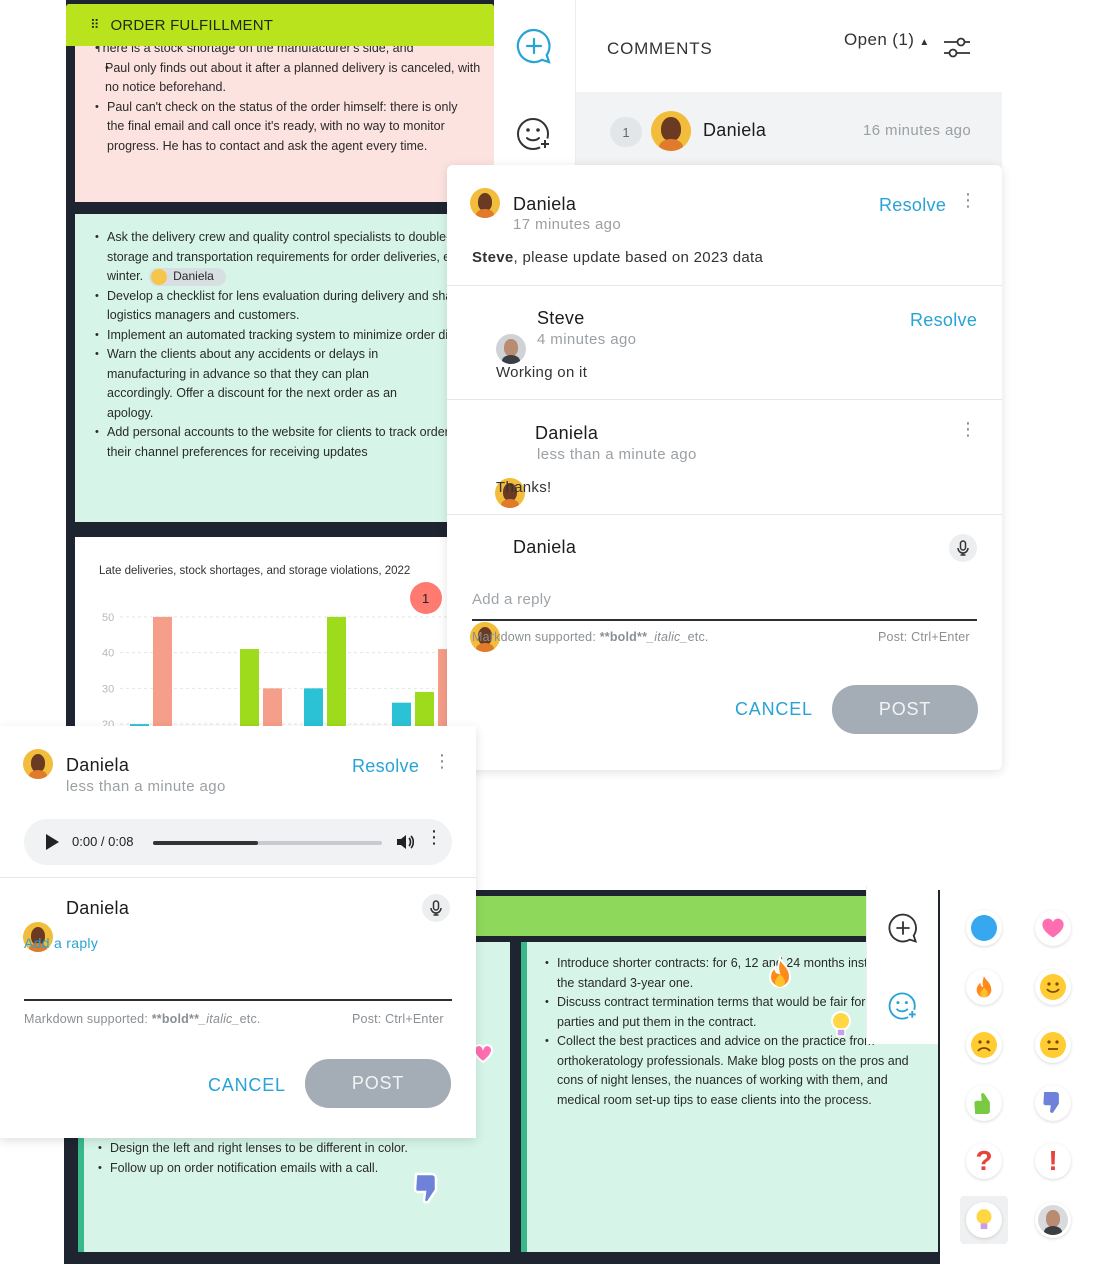 This screenshot has height=1264, width=1099. Describe the element at coordinates (984, 928) in the screenshot. I see `blue-circle-icon` at that location.